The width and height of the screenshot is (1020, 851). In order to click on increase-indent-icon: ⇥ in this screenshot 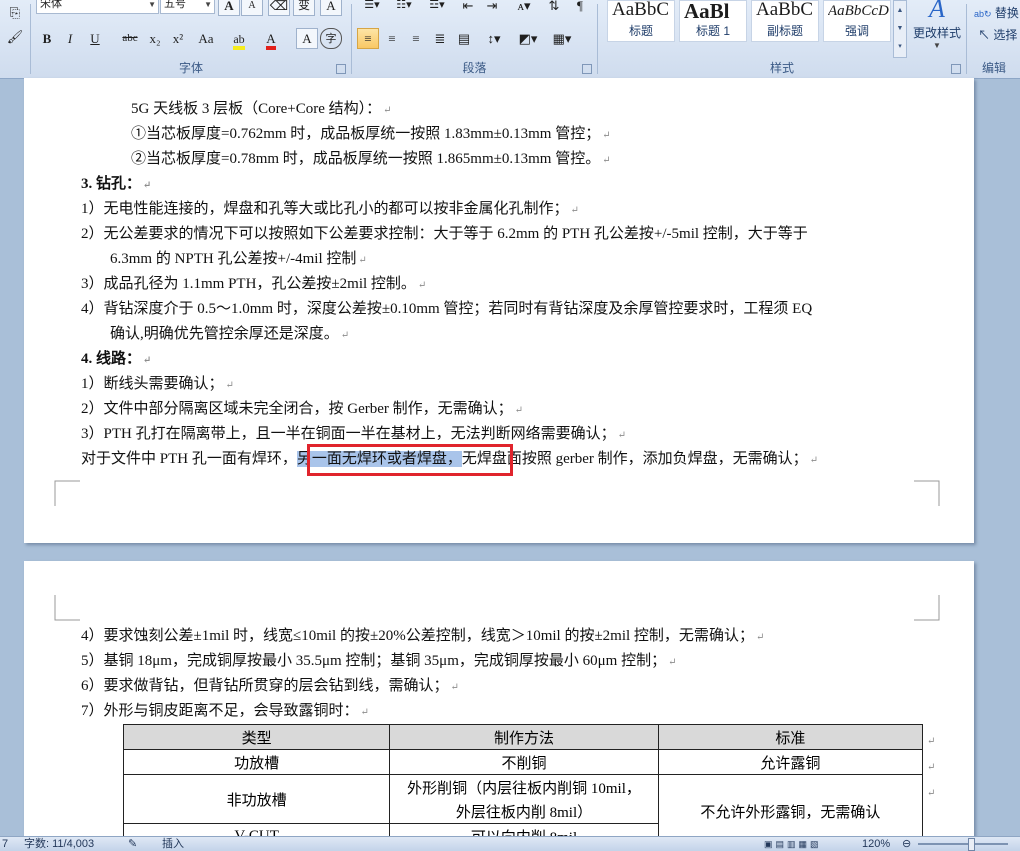, I will do `click(492, 8)`.